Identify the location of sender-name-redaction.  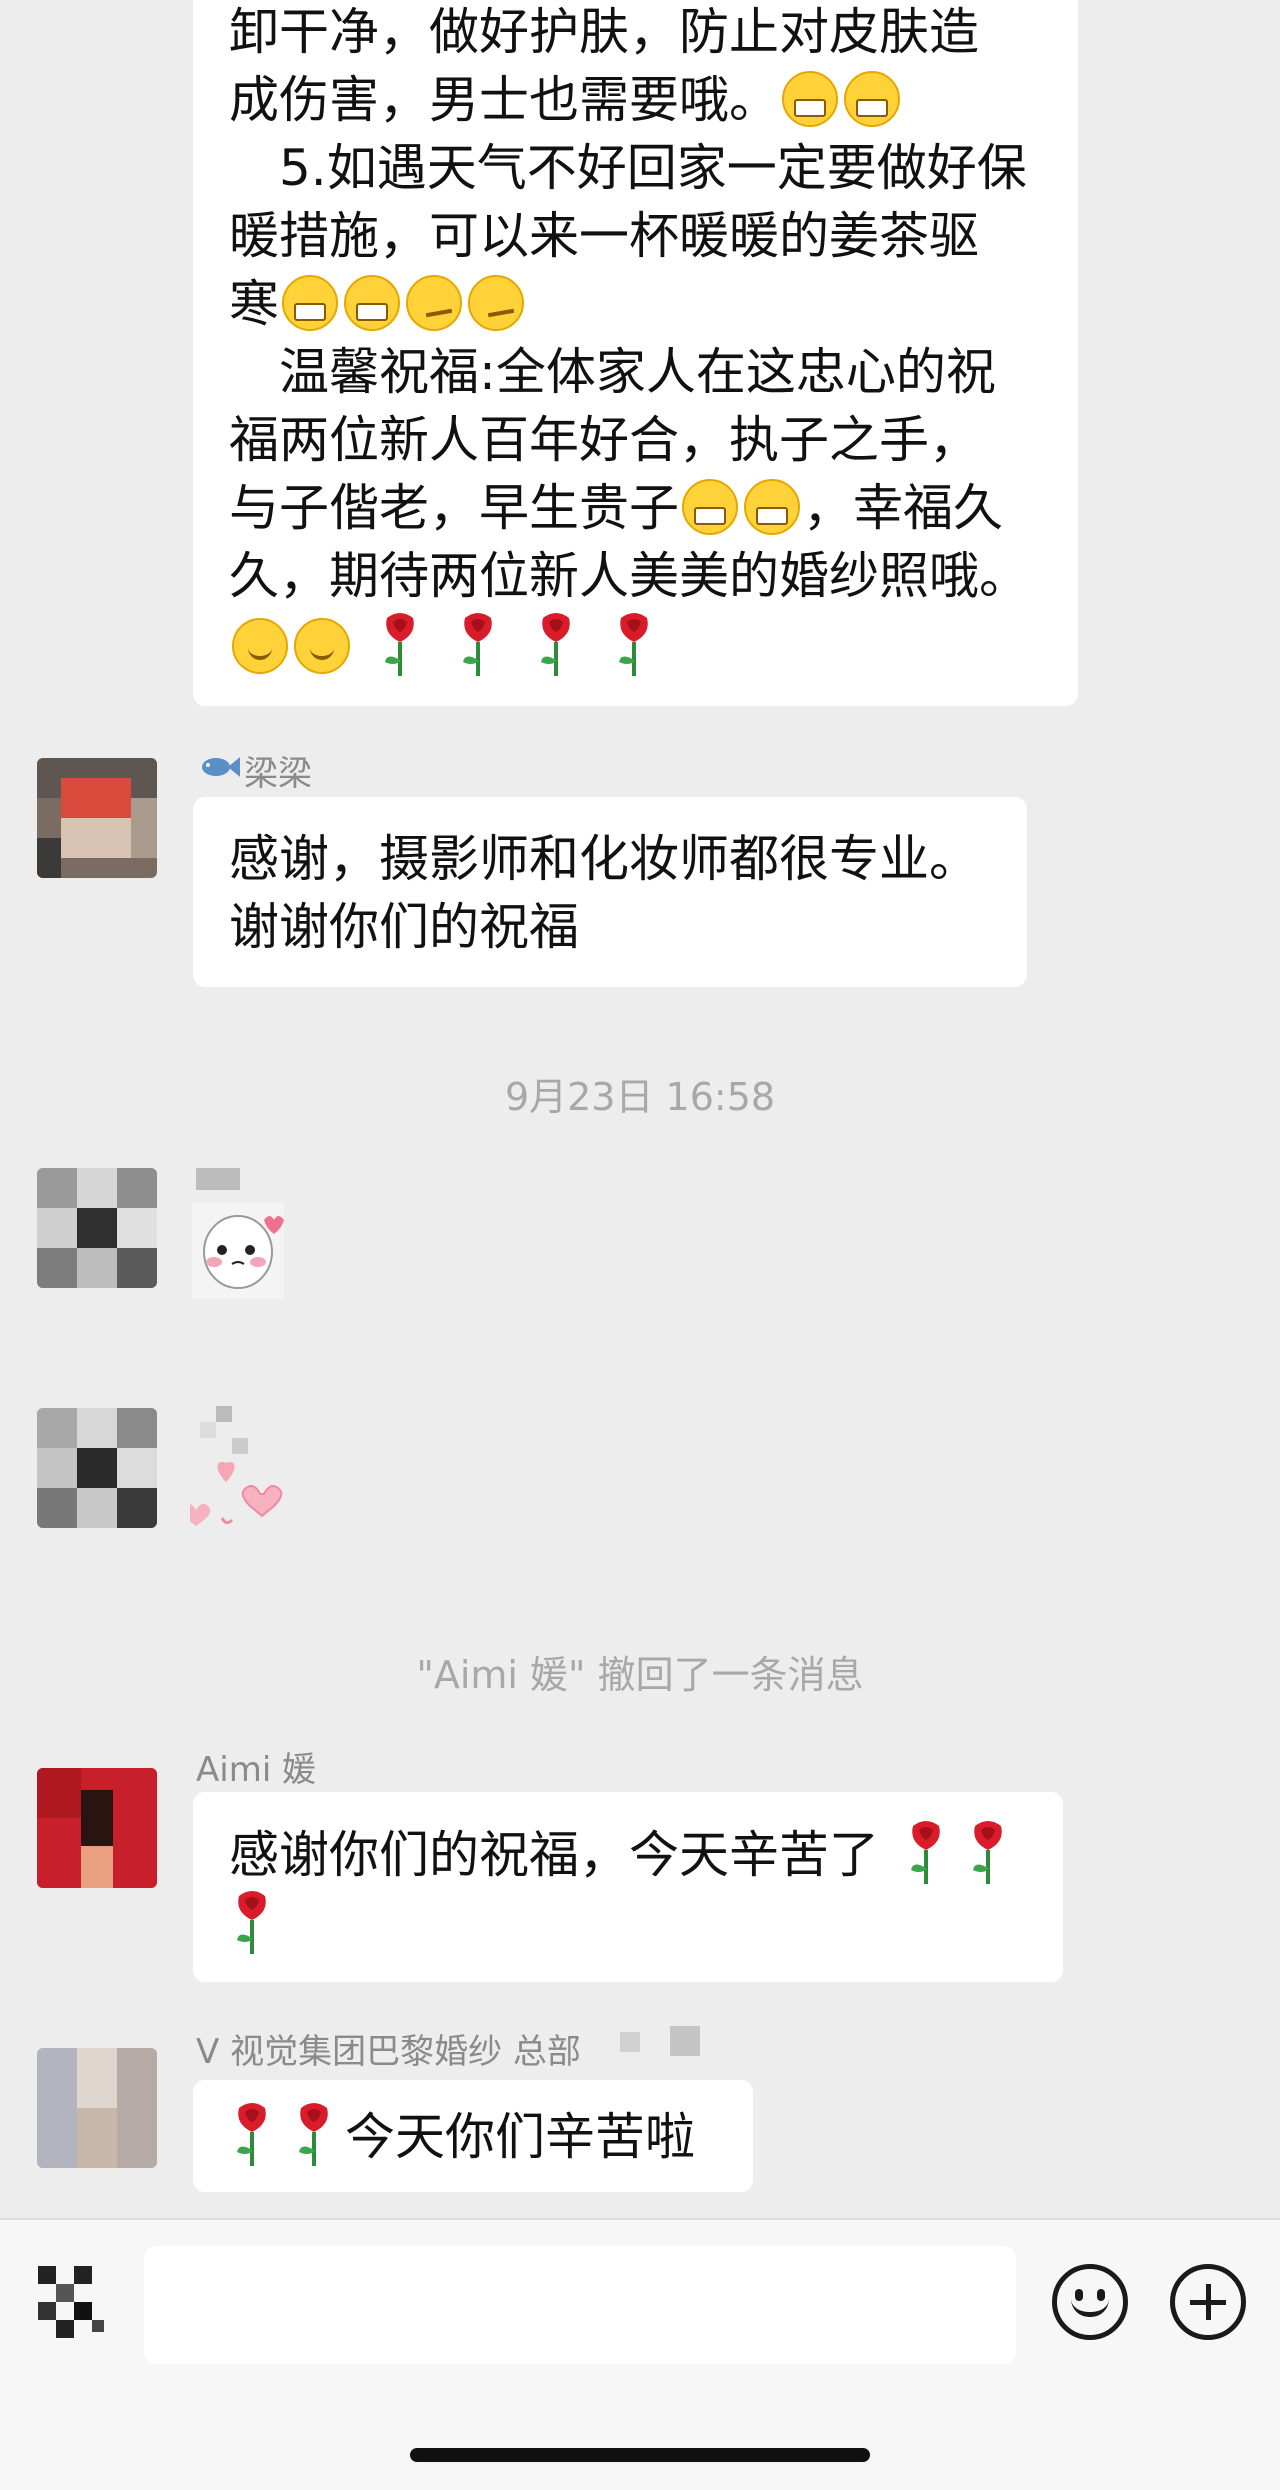
(655, 2043).